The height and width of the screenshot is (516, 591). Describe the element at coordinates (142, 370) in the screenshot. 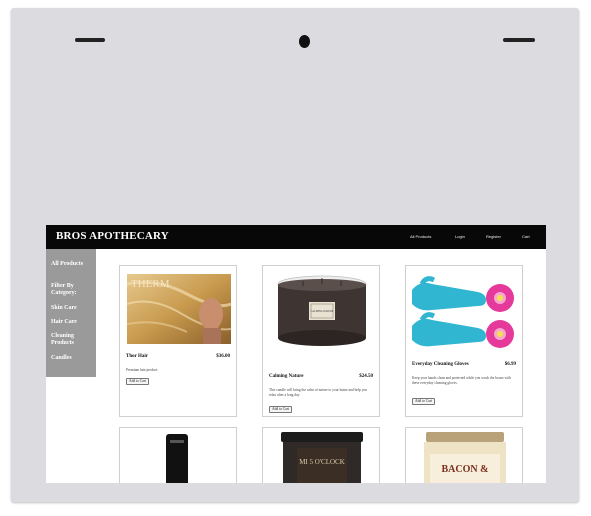

I see `product-description: Premium hair product` at that location.